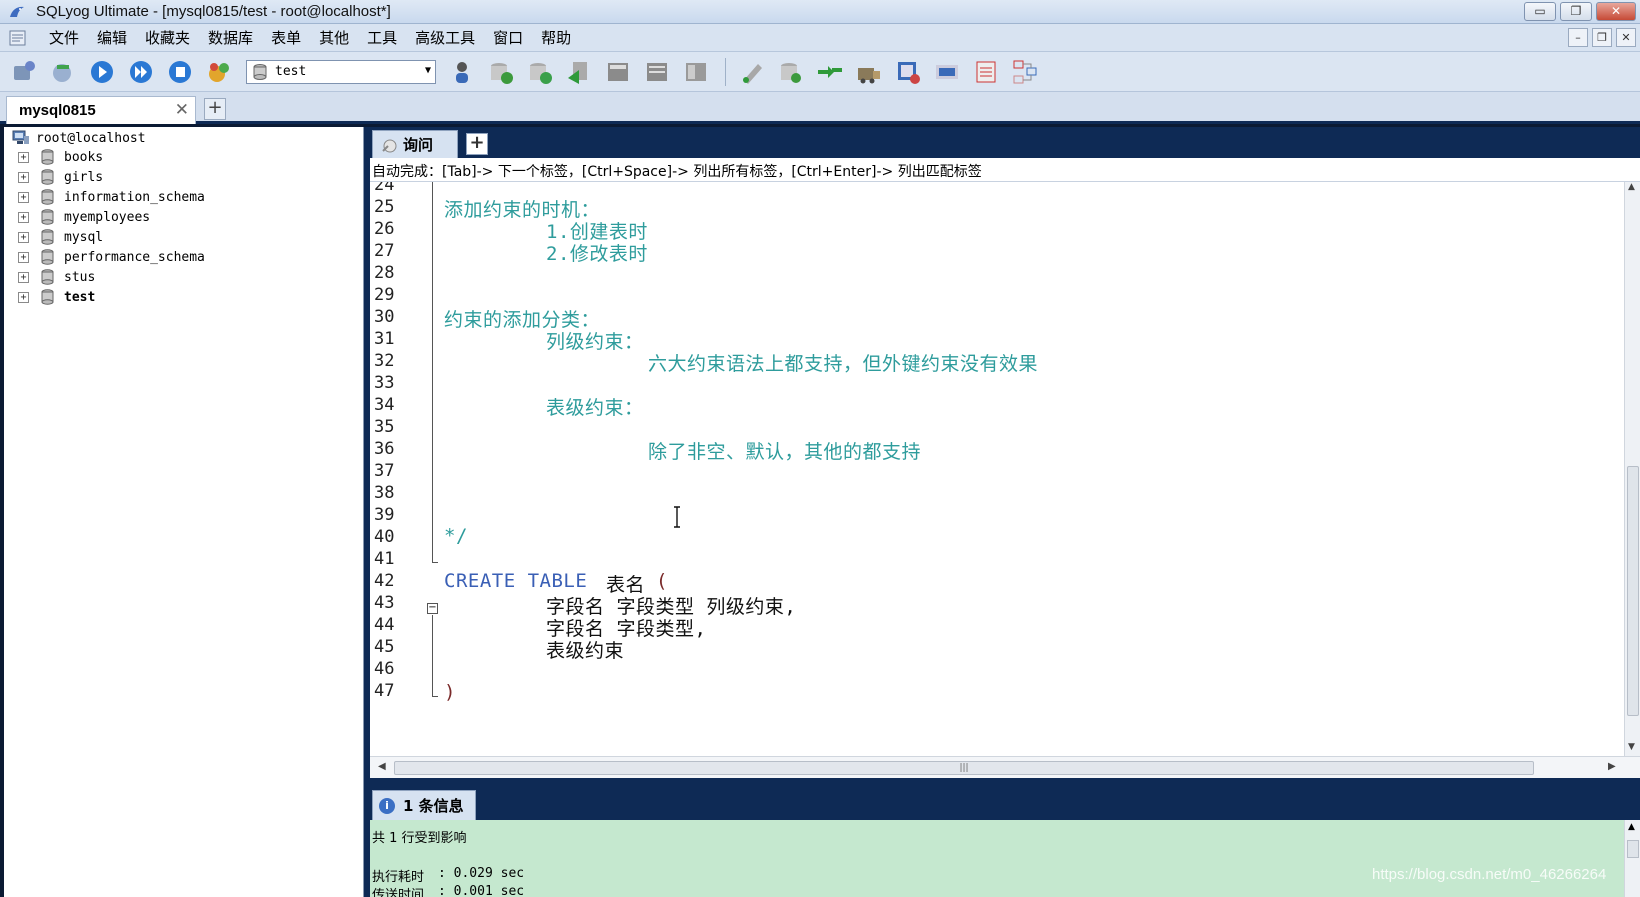 This screenshot has width=1640, height=897. I want to click on schema-icon, so click(696, 72).